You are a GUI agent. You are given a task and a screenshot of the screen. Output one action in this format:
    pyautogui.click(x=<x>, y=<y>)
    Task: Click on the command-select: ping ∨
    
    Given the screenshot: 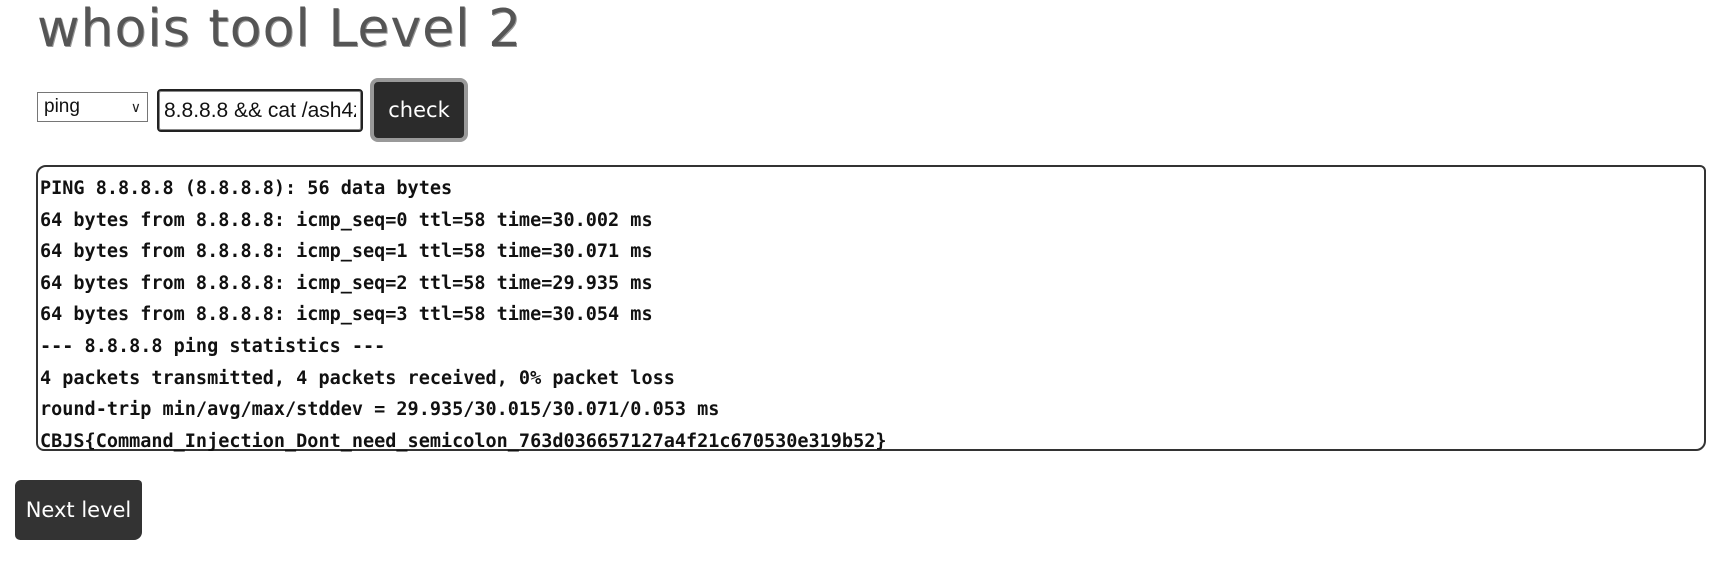 What is the action you would take?
    pyautogui.click(x=92, y=107)
    